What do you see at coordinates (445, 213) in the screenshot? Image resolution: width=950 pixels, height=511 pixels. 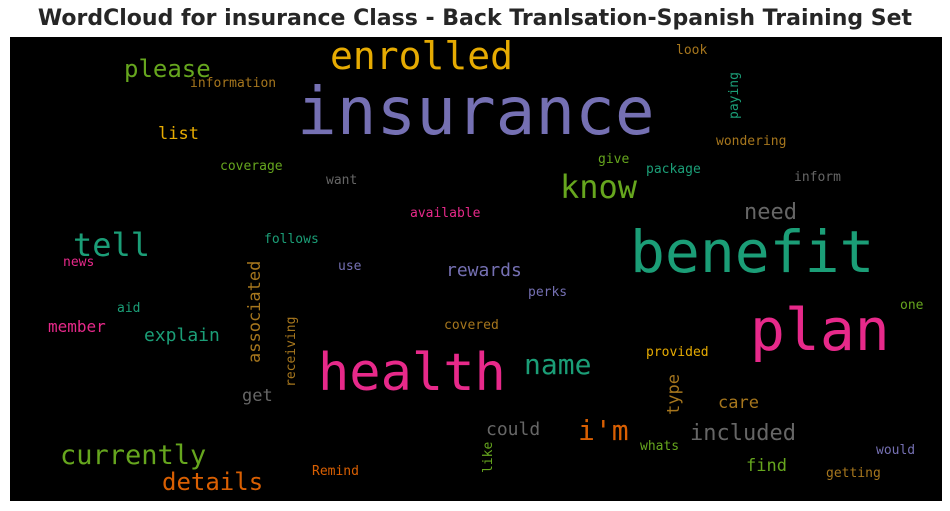 I see `word-available: available` at bounding box center [445, 213].